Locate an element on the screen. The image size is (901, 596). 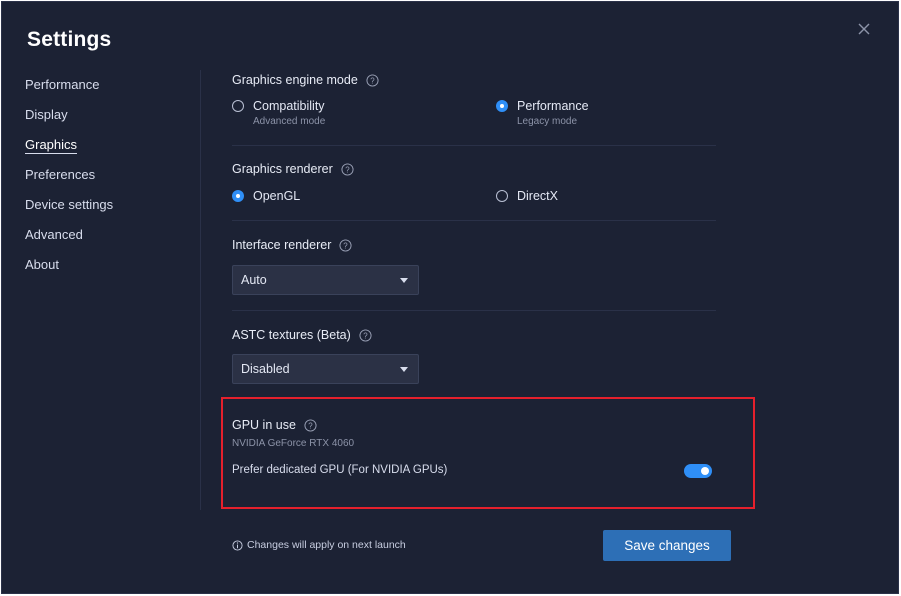
radio-opengl: OpenGL is located at coordinates (266, 196).